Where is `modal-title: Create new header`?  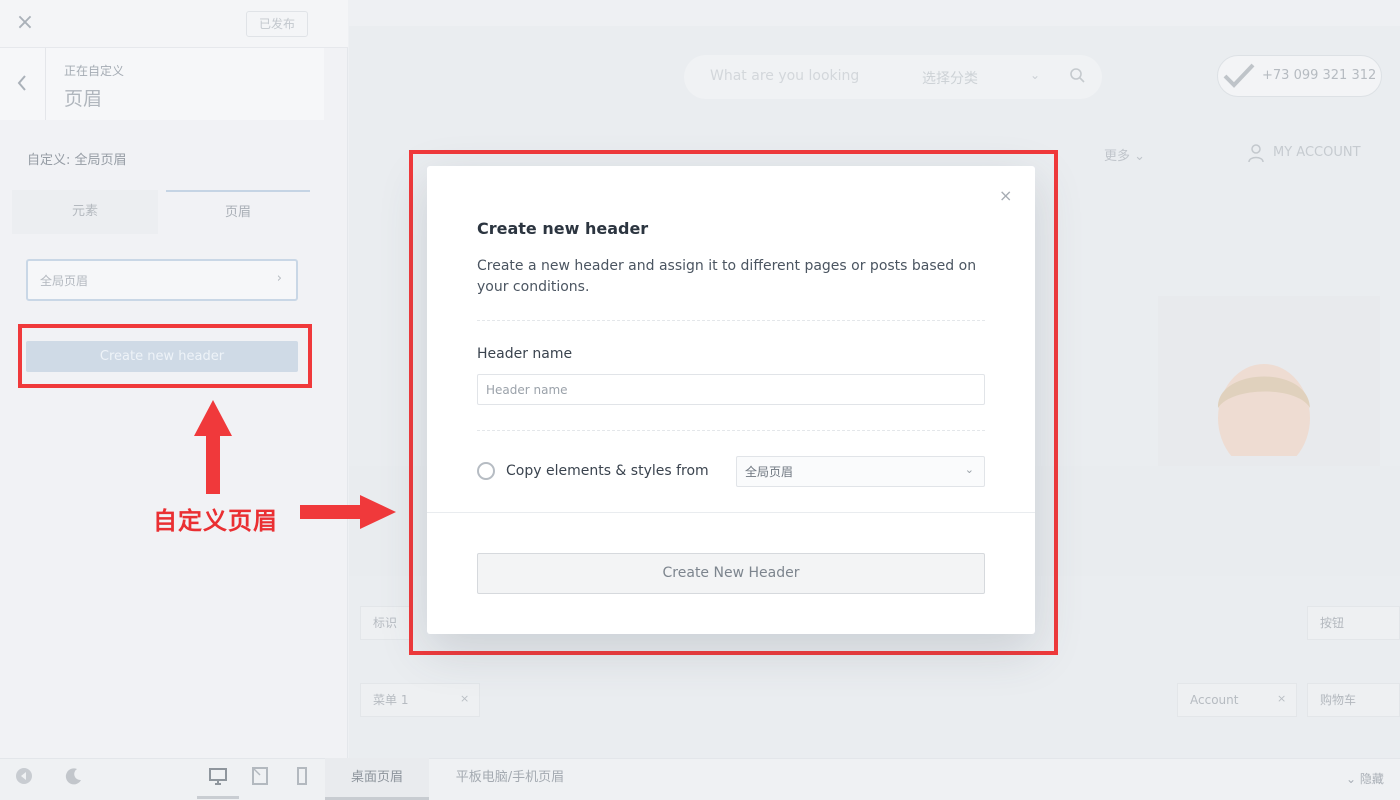
modal-title: Create new header is located at coordinates (563, 228).